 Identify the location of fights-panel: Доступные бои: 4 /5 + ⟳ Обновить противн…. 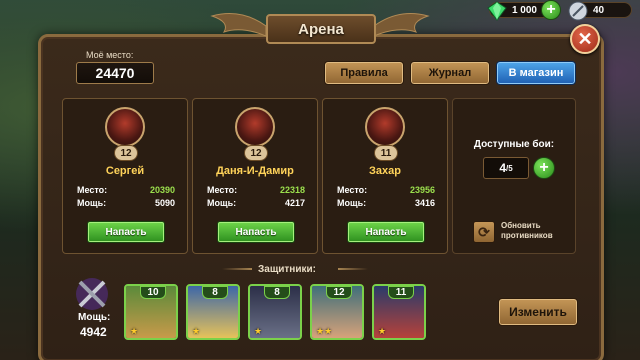
(514, 176).